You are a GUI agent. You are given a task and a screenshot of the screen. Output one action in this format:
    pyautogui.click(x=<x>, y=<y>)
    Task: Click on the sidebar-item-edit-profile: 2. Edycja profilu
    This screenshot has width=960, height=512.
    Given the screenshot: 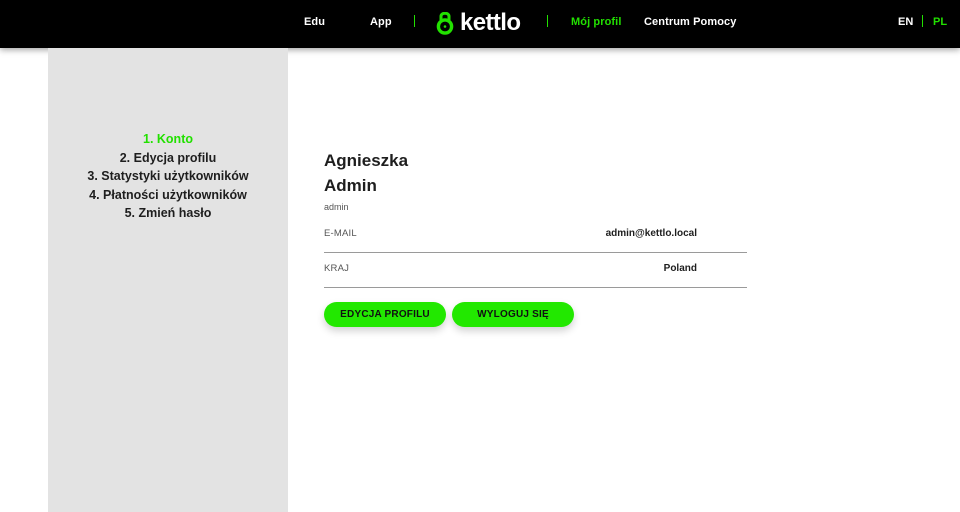 What is the action you would take?
    pyautogui.click(x=168, y=158)
    